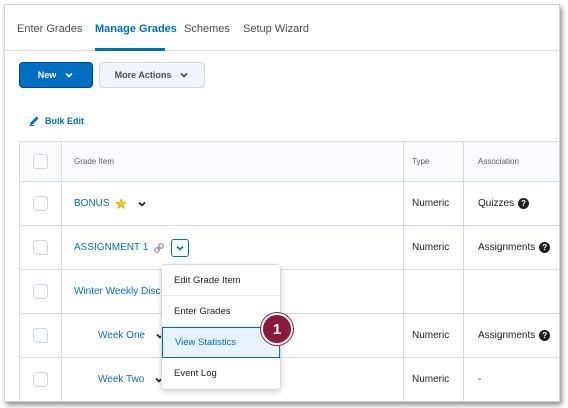 This screenshot has height=408, width=568. I want to click on header-grade-item: Grade Item, so click(233, 161).